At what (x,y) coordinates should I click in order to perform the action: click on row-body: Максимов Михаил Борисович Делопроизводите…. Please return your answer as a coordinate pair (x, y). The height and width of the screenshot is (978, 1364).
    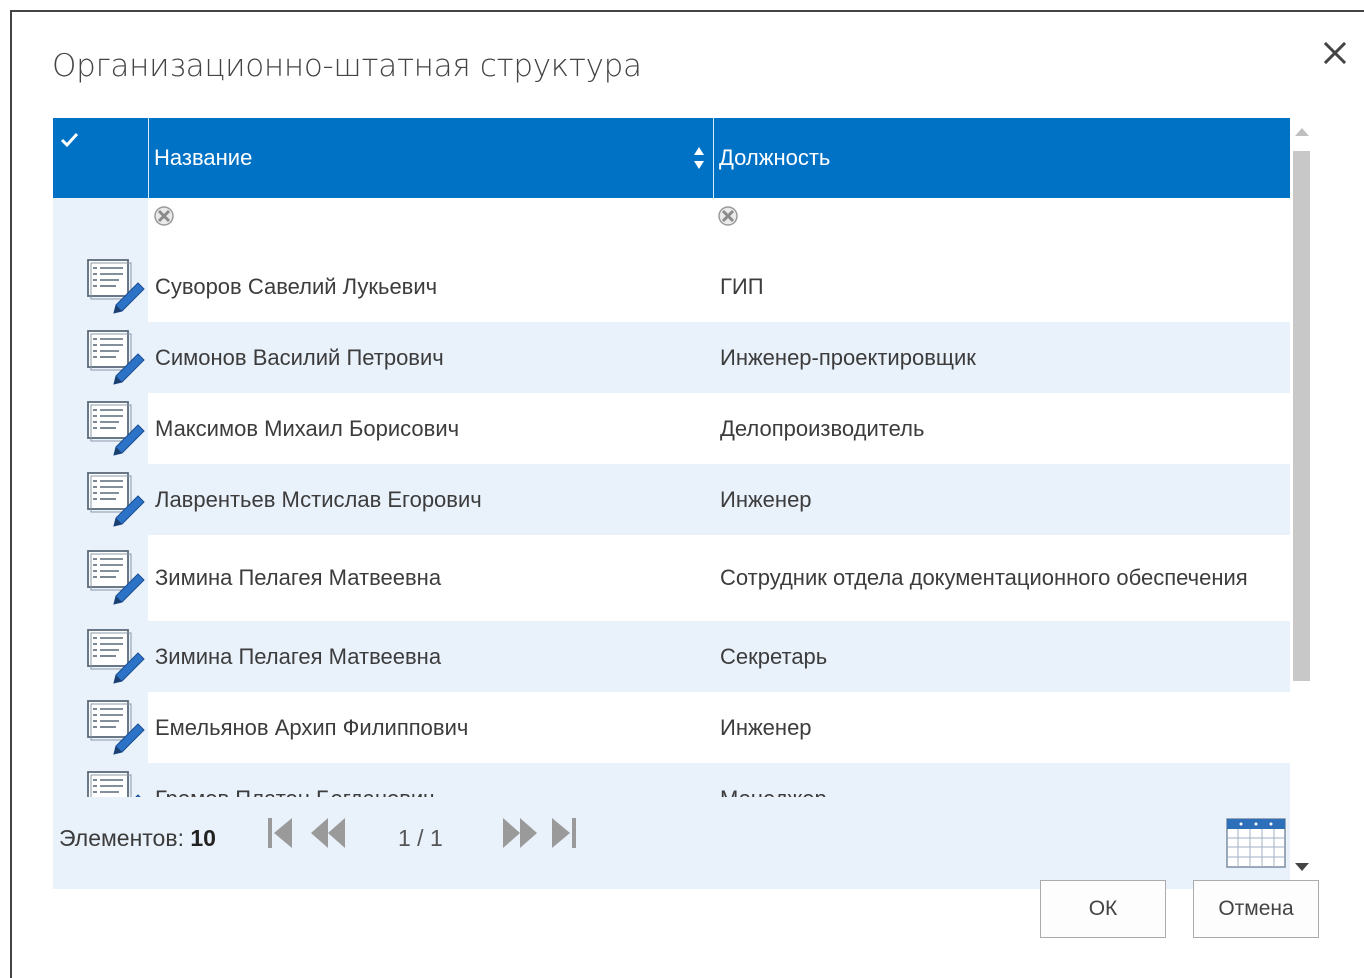
    Looking at the image, I should click on (721, 428).